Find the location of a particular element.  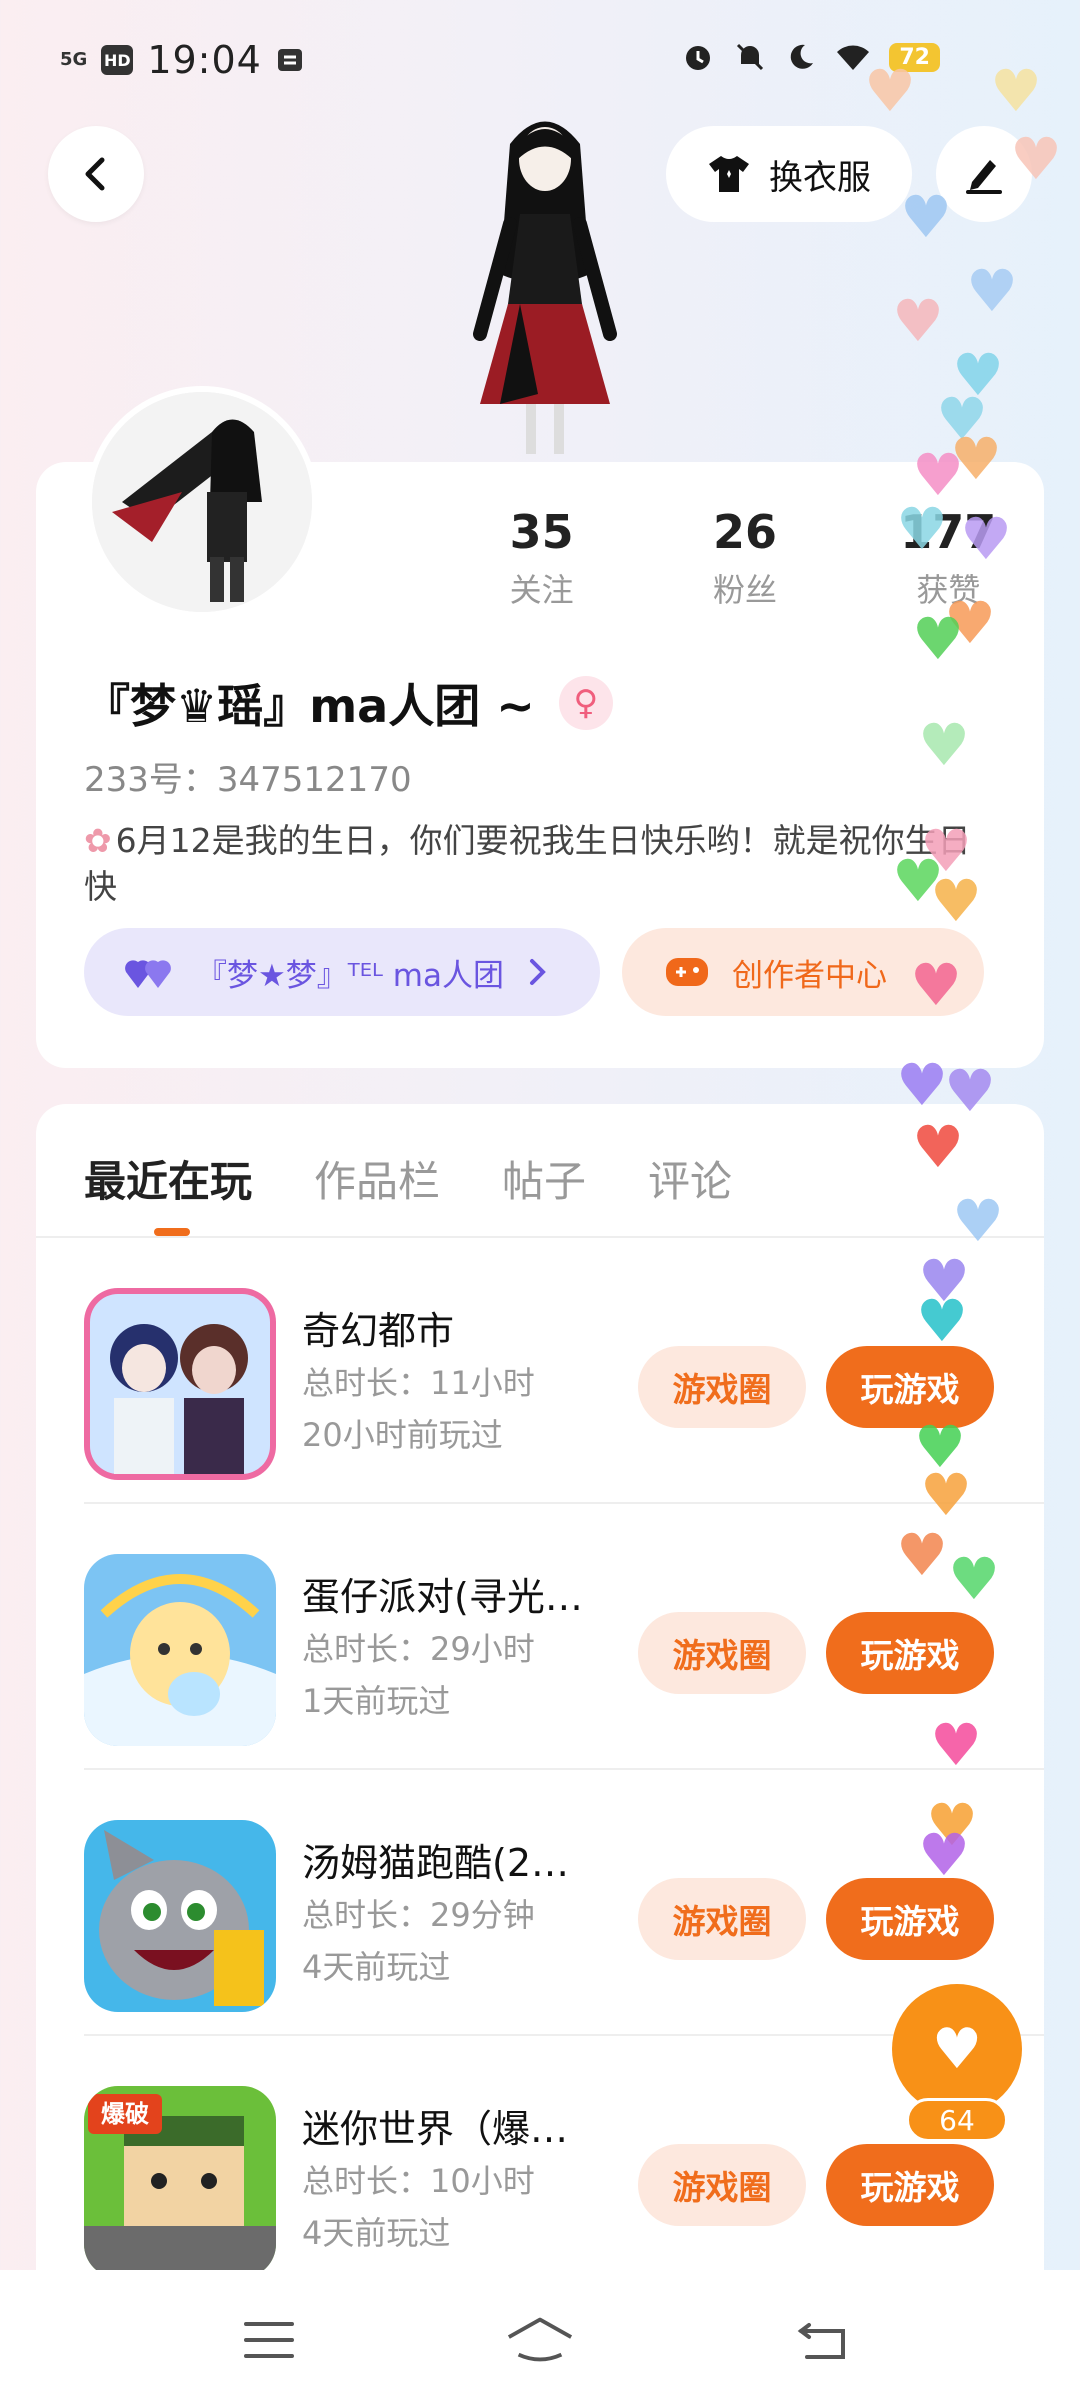

change-outfit-button: 换衣服 is located at coordinates (789, 174).